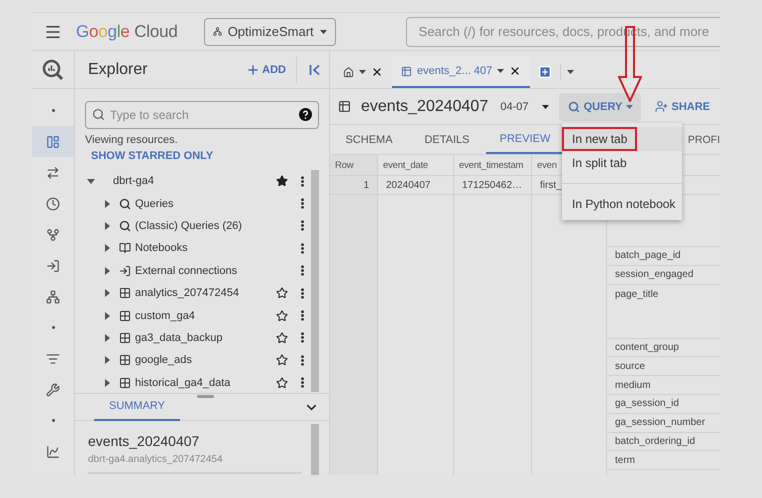 This screenshot has width=762, height=498. I want to click on tree-item: (Classic) Queries (26), so click(215, 226).